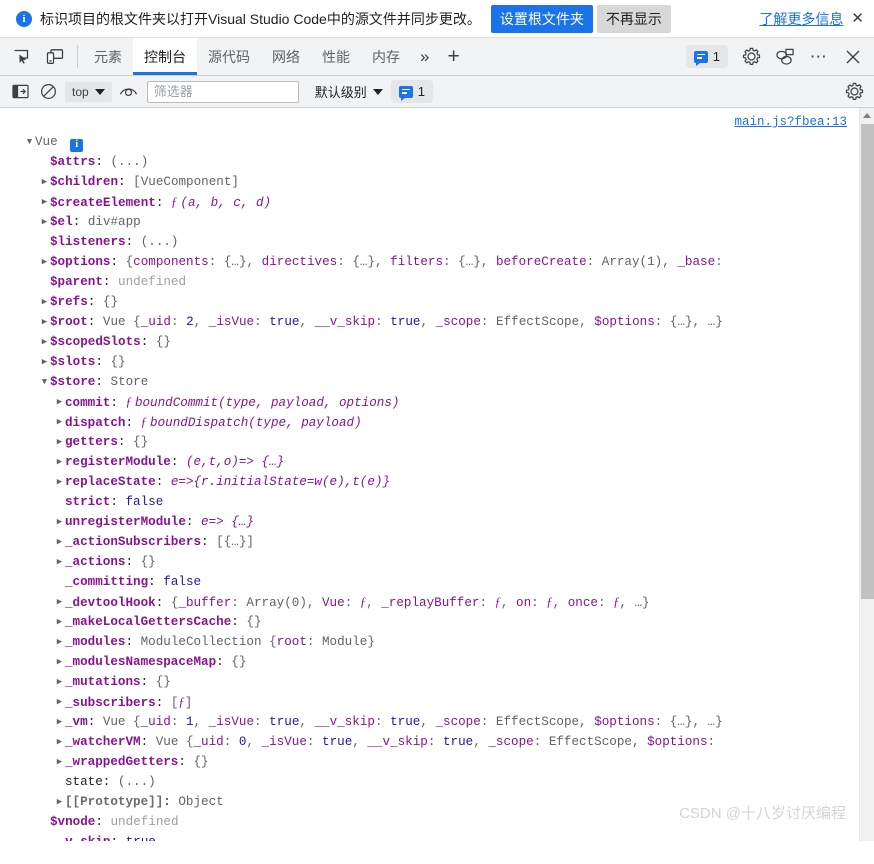  I want to click on scrollbar-thumb, so click(867, 361).